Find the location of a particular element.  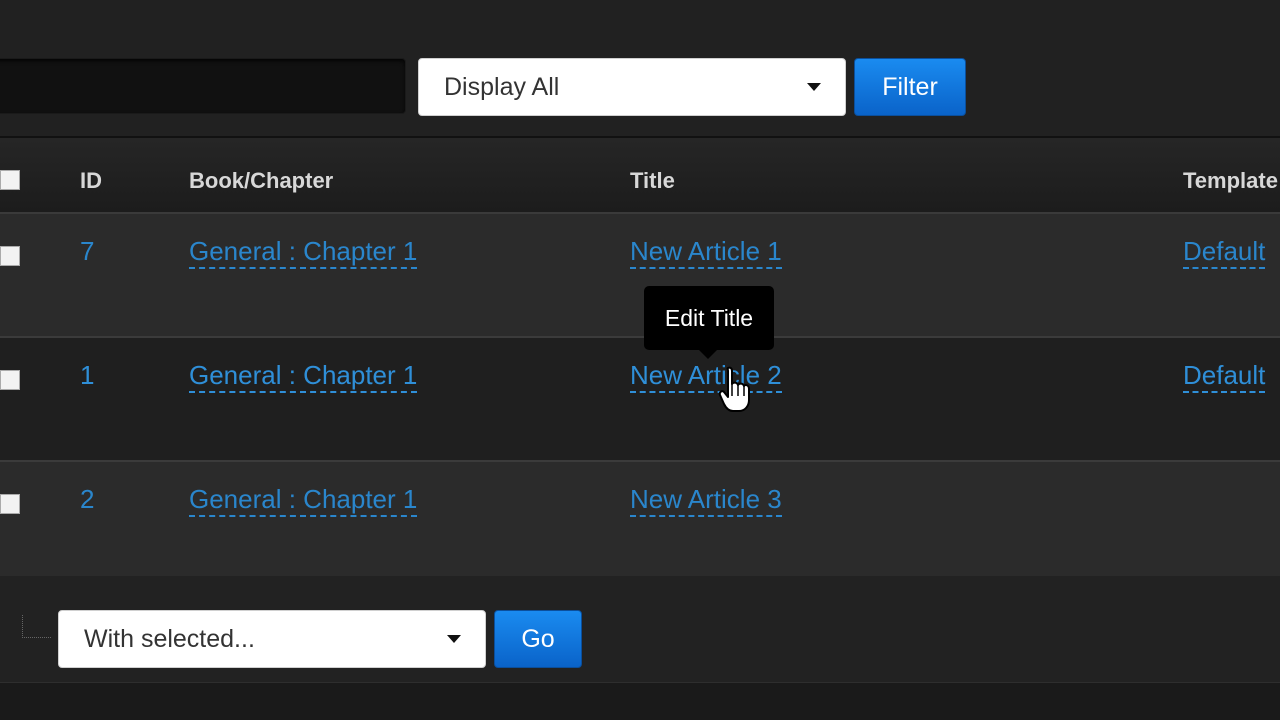

row-id: 2 is located at coordinates (87, 499).